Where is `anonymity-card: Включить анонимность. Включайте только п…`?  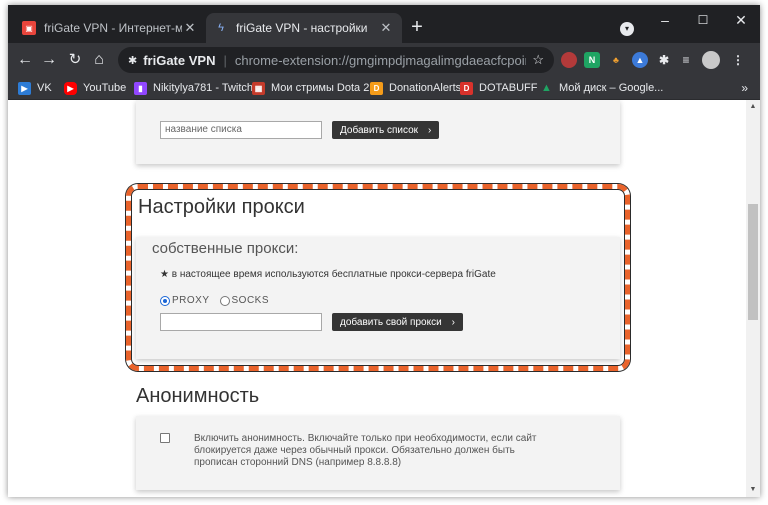 anonymity-card: Включить анонимность. Включайте только п… is located at coordinates (378, 453).